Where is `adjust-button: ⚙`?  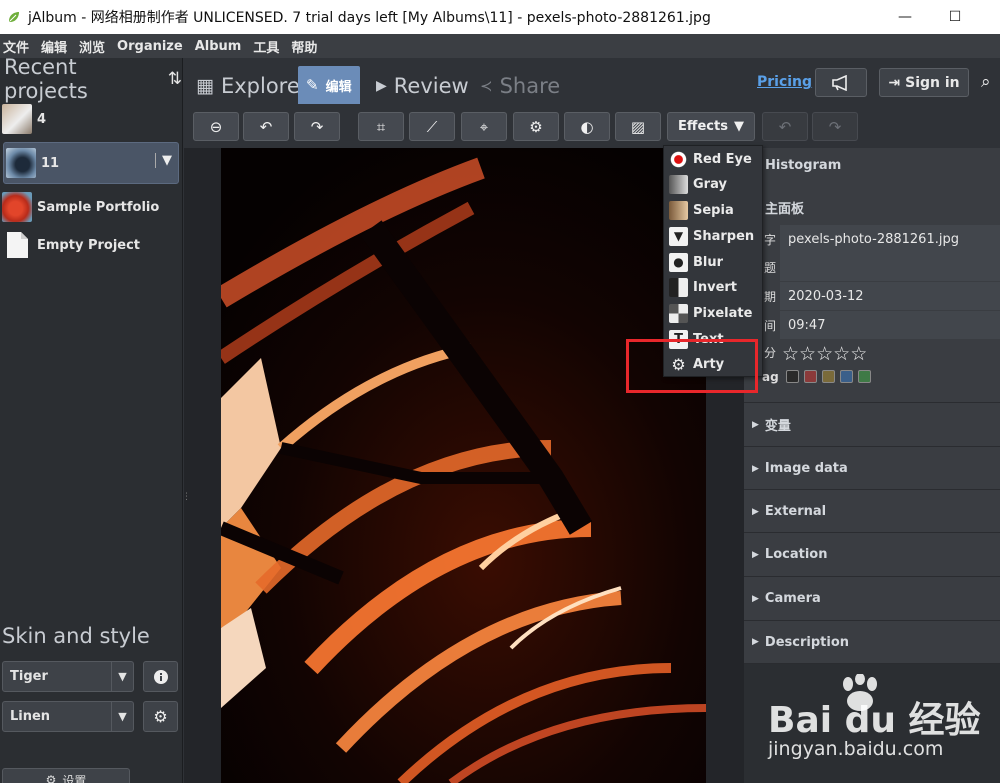 adjust-button: ⚙ is located at coordinates (536, 126).